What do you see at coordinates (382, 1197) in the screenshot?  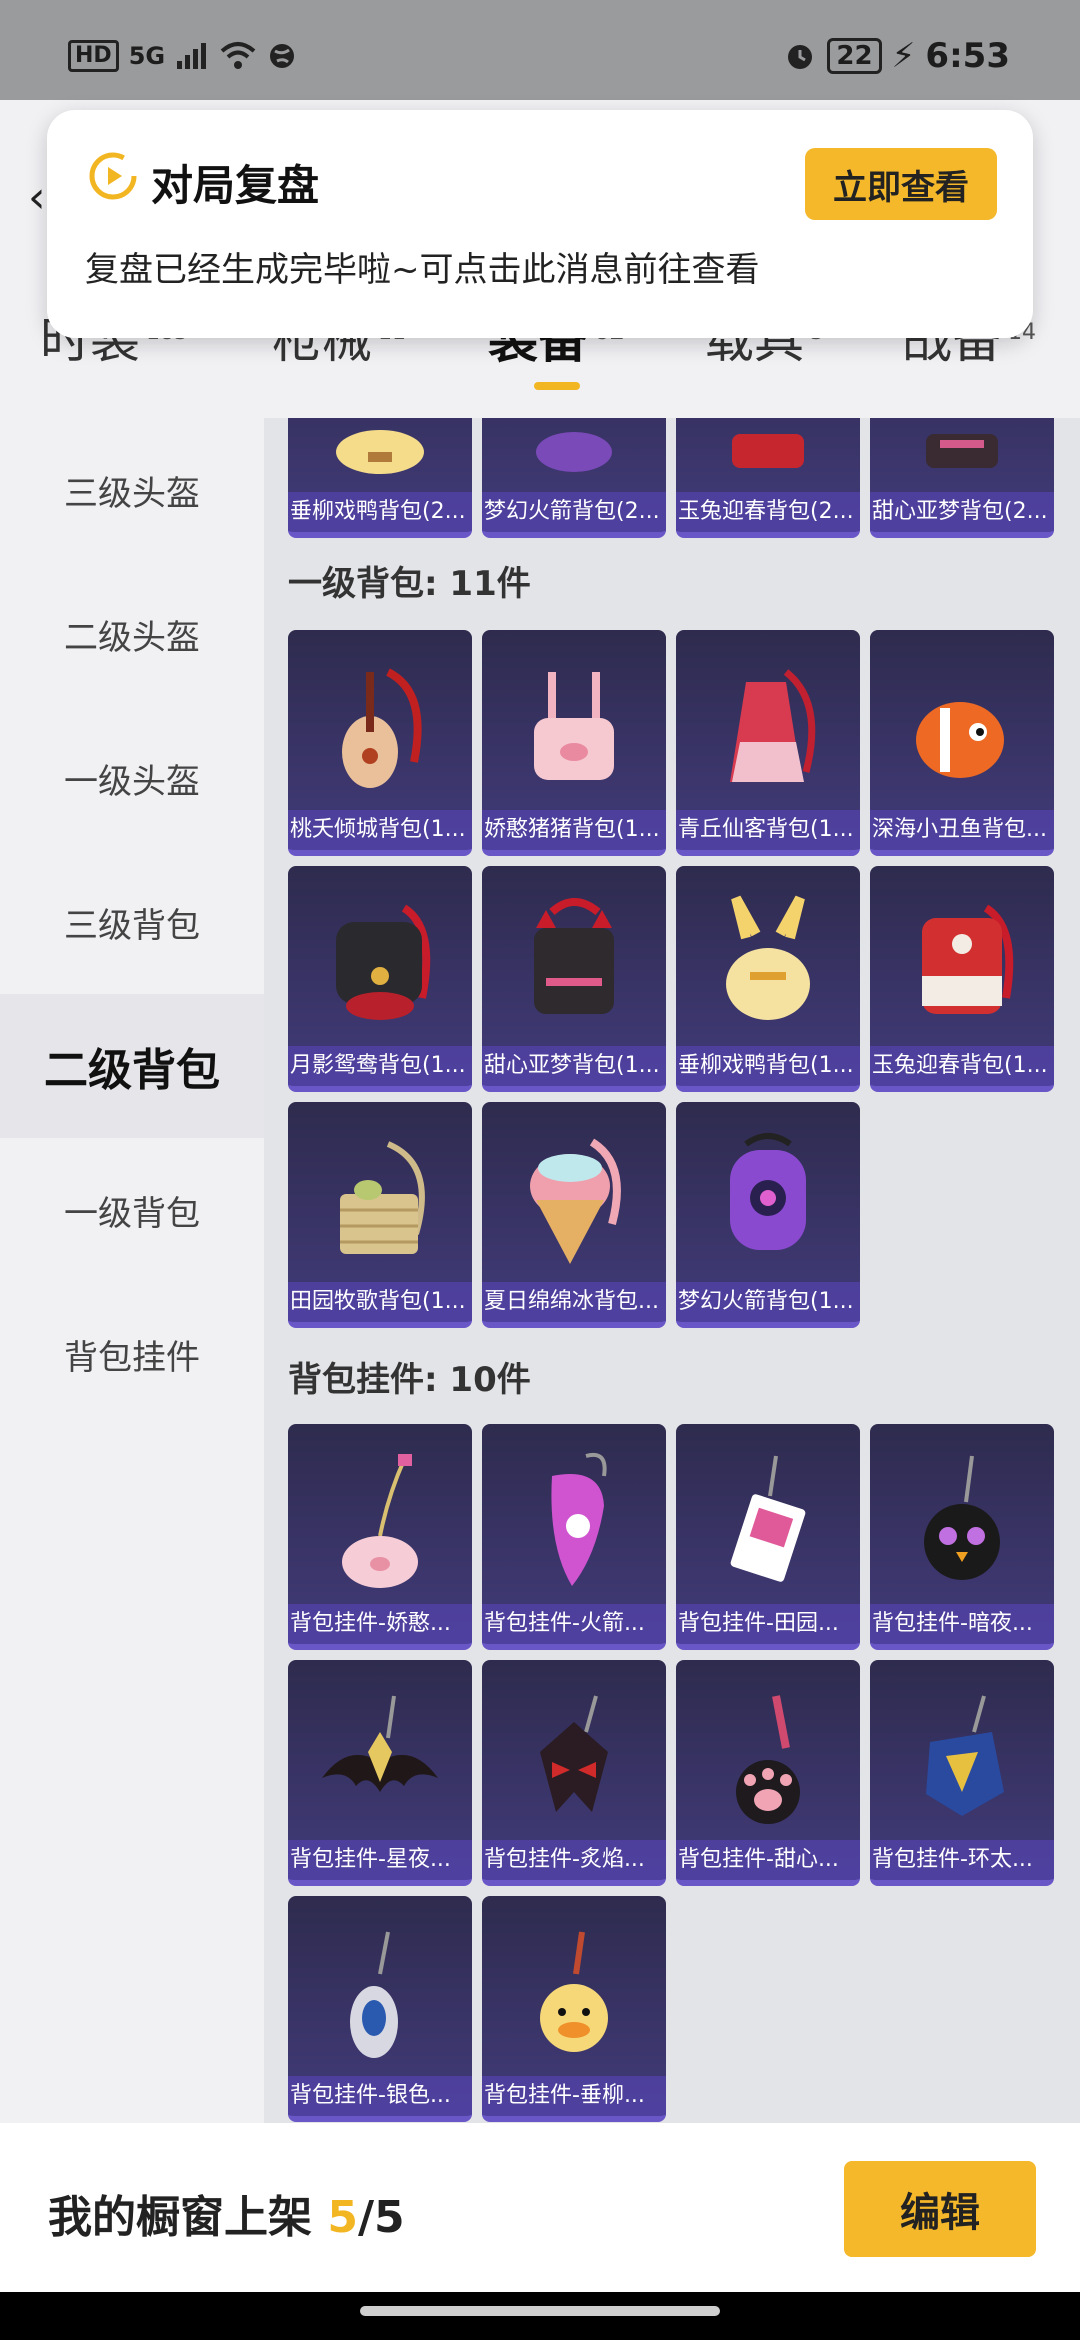 I see `basket-backpack-icon` at bounding box center [382, 1197].